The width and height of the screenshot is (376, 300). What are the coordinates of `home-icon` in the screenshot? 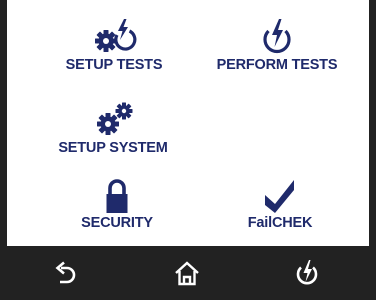 It's located at (187, 273).